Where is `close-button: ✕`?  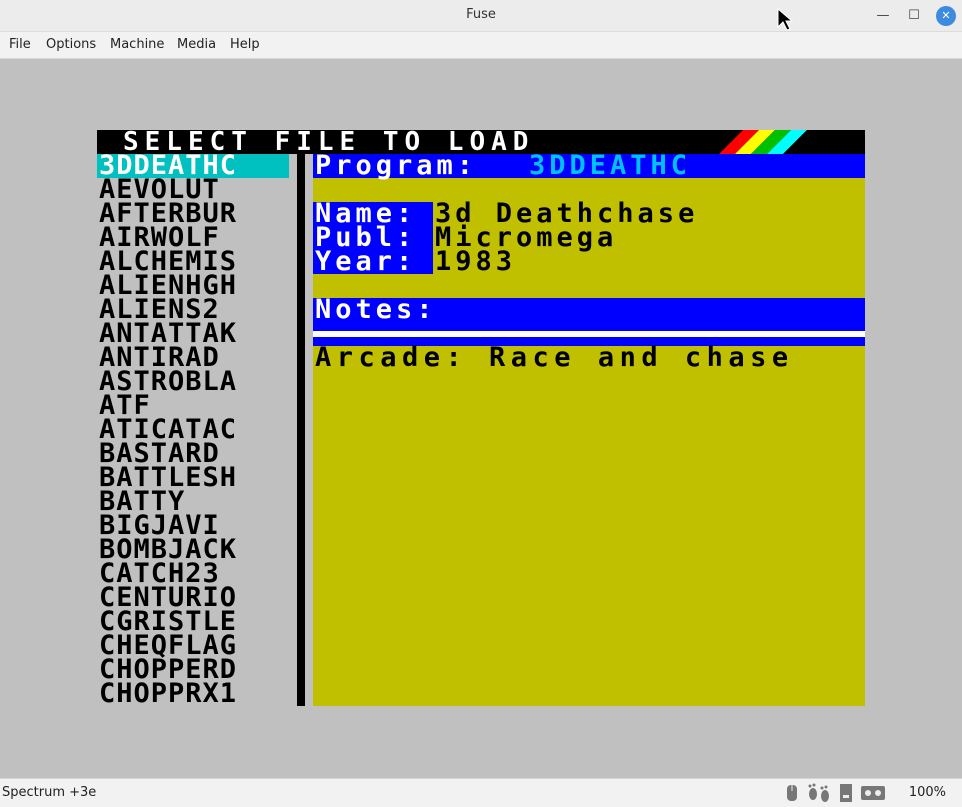 close-button: ✕ is located at coordinates (946, 16).